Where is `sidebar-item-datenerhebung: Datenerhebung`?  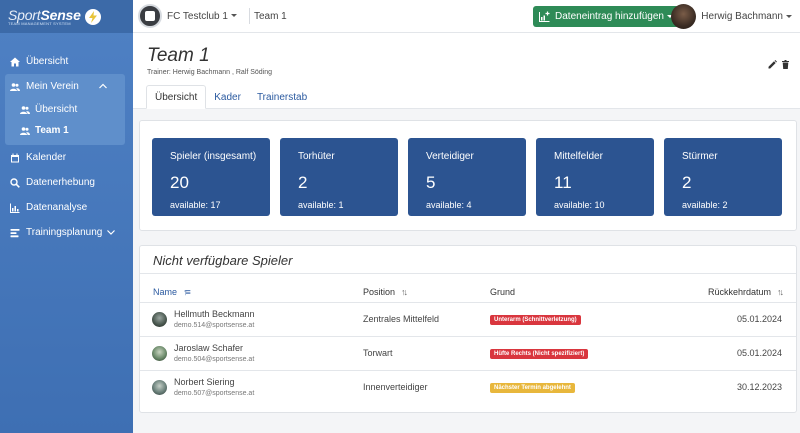 sidebar-item-datenerhebung: Datenerhebung is located at coordinates (66, 182).